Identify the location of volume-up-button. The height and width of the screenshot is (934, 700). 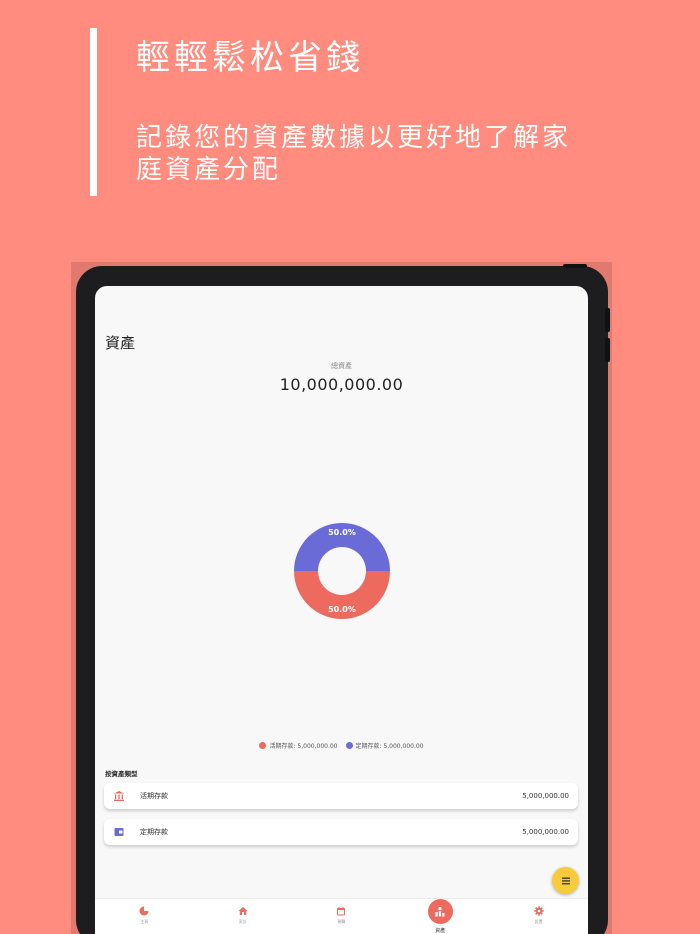
(607, 320).